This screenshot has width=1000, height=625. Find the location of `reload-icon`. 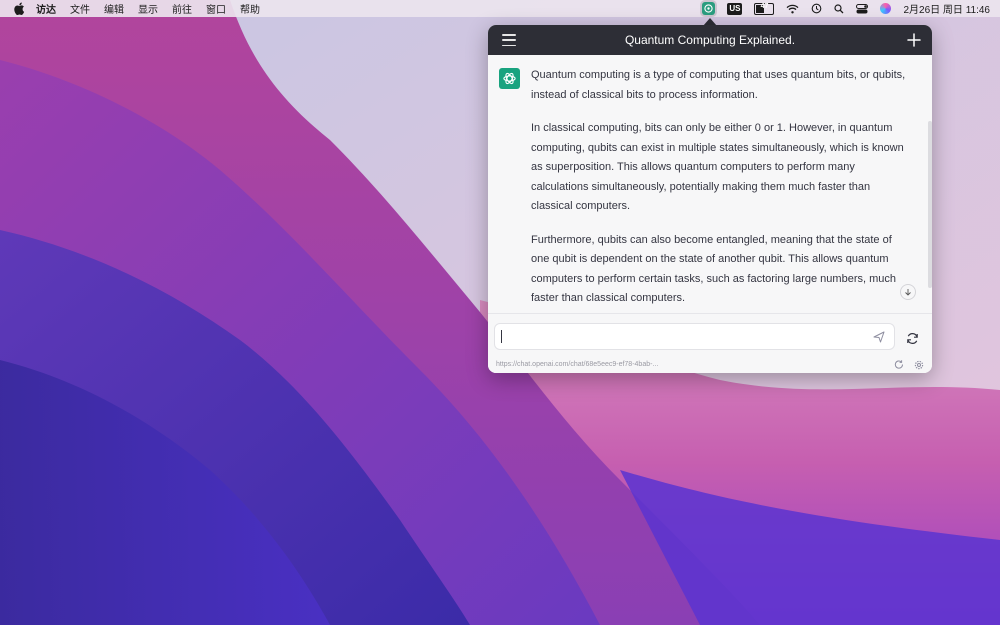

reload-icon is located at coordinates (898, 364).